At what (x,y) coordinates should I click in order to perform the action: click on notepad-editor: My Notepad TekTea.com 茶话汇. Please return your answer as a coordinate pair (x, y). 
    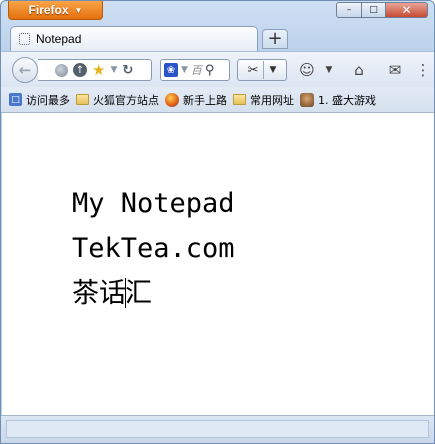
    Looking at the image, I should click on (153, 248).